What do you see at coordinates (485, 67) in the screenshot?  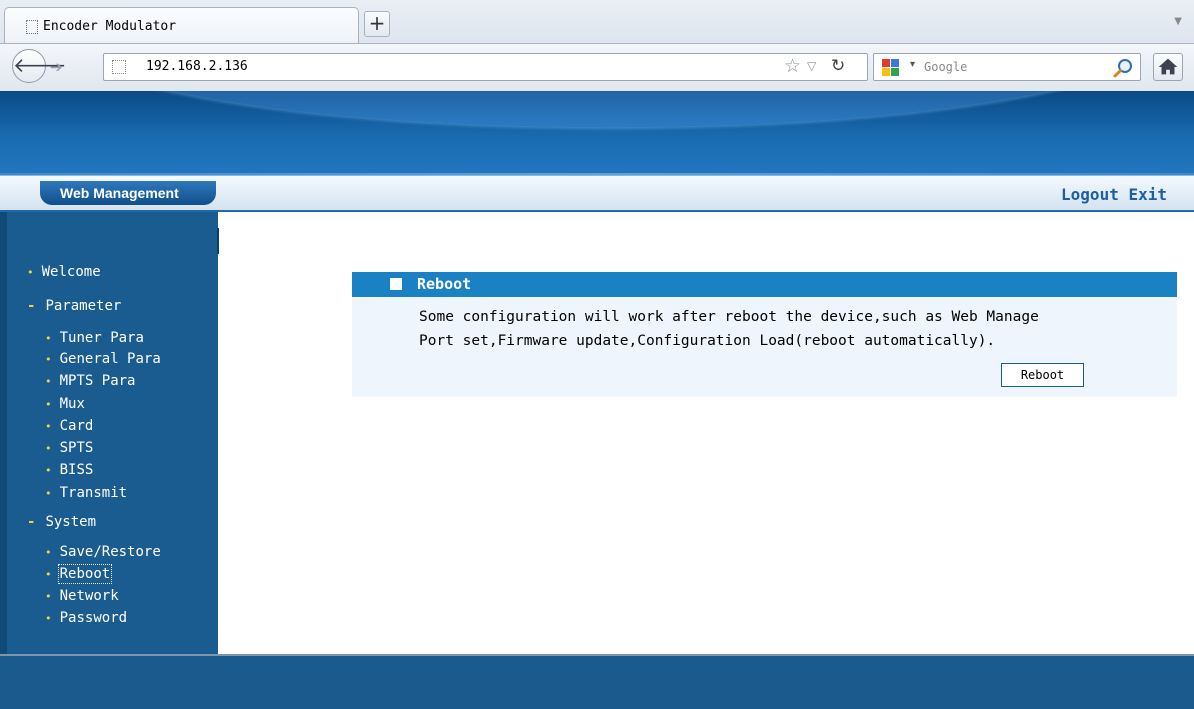 I see `address-bar: 192.168.2.136 ☆ ▽ ↻` at bounding box center [485, 67].